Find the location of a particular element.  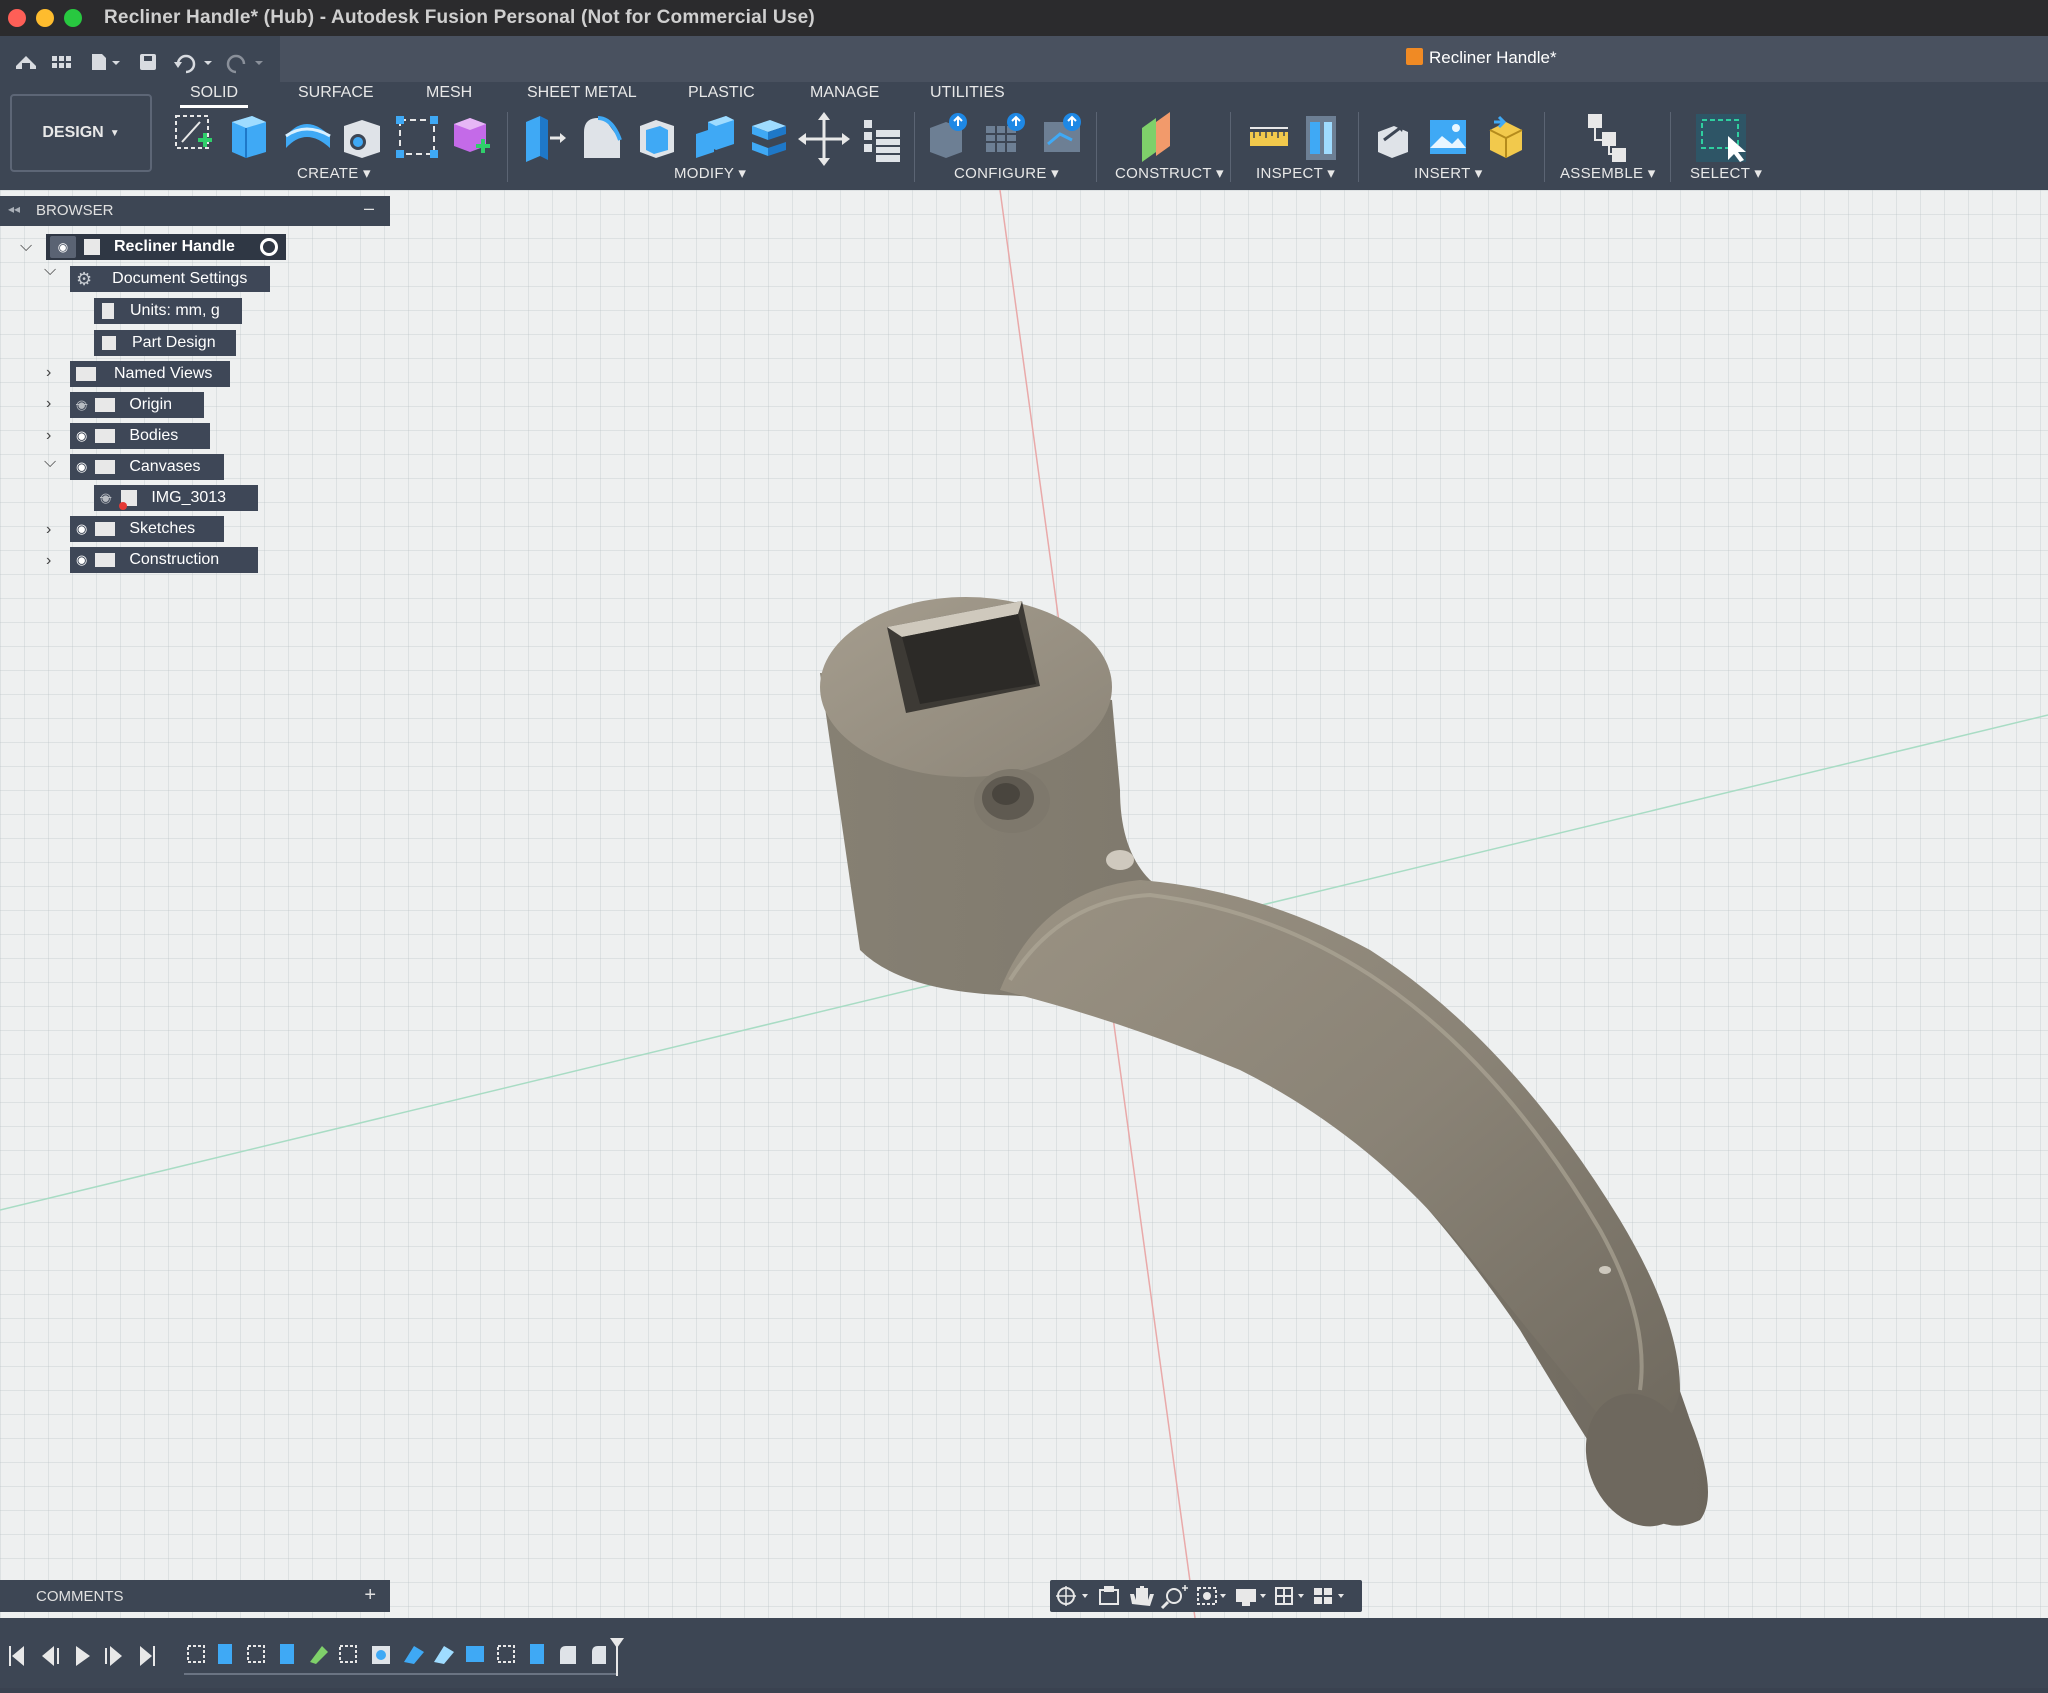

combine-icon is located at coordinates (715, 137).